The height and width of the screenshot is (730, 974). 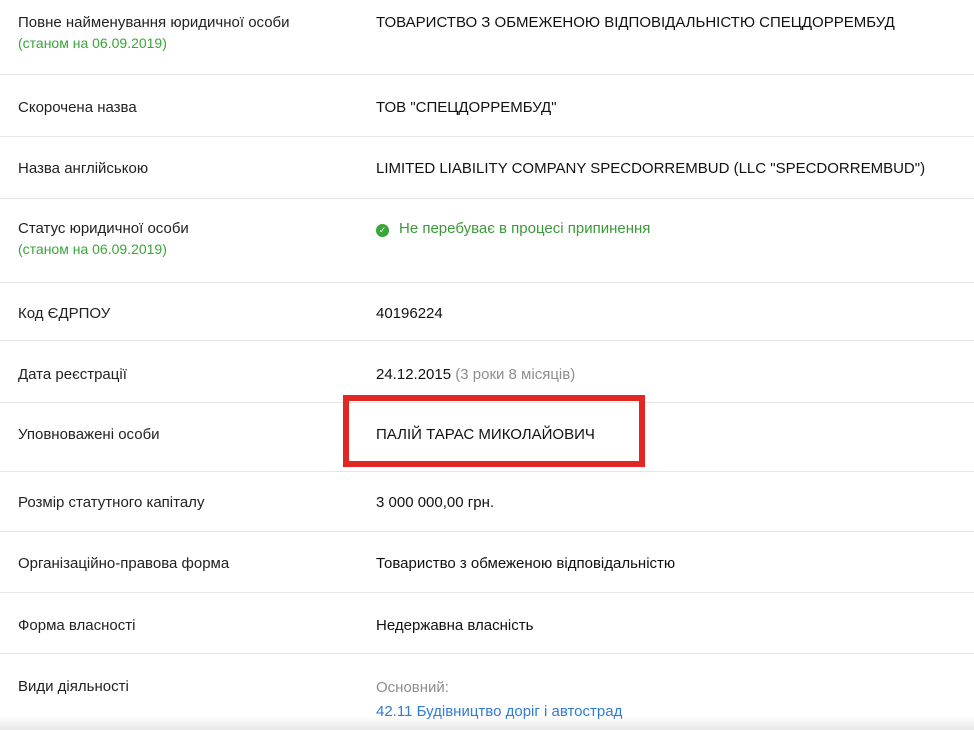 What do you see at coordinates (515, 374) in the screenshot?
I see `registration-age: (3 роки 8 місяців)` at bounding box center [515, 374].